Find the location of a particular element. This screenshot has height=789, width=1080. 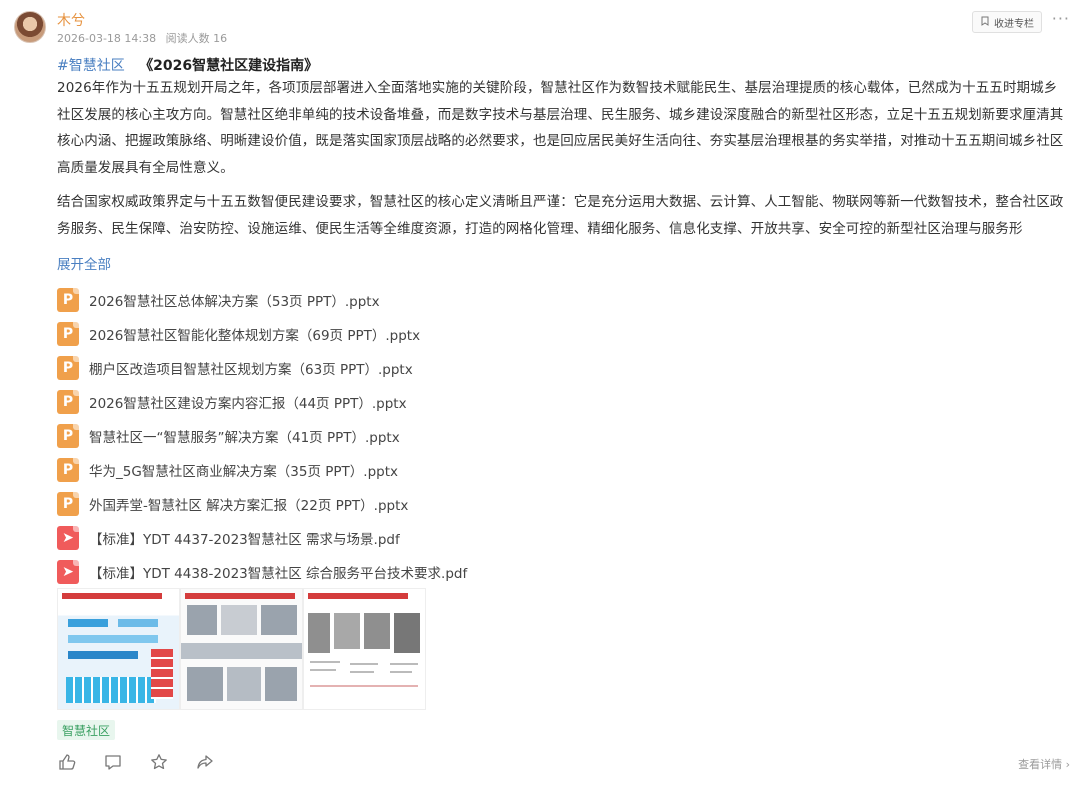

post-date: 2026-03-18 14:38 is located at coordinates (107, 38).